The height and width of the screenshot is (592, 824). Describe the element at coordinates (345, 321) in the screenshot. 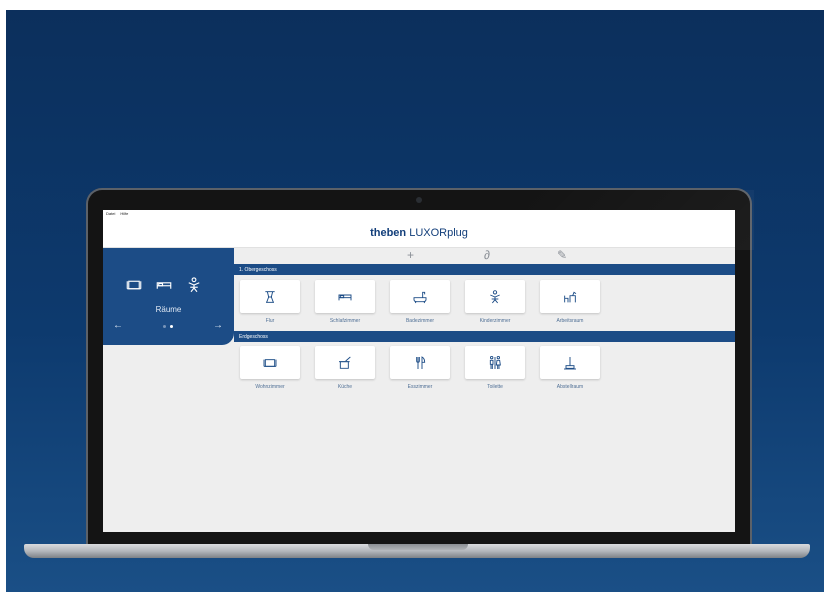

I see `room-label: Schlafzimmer` at that location.